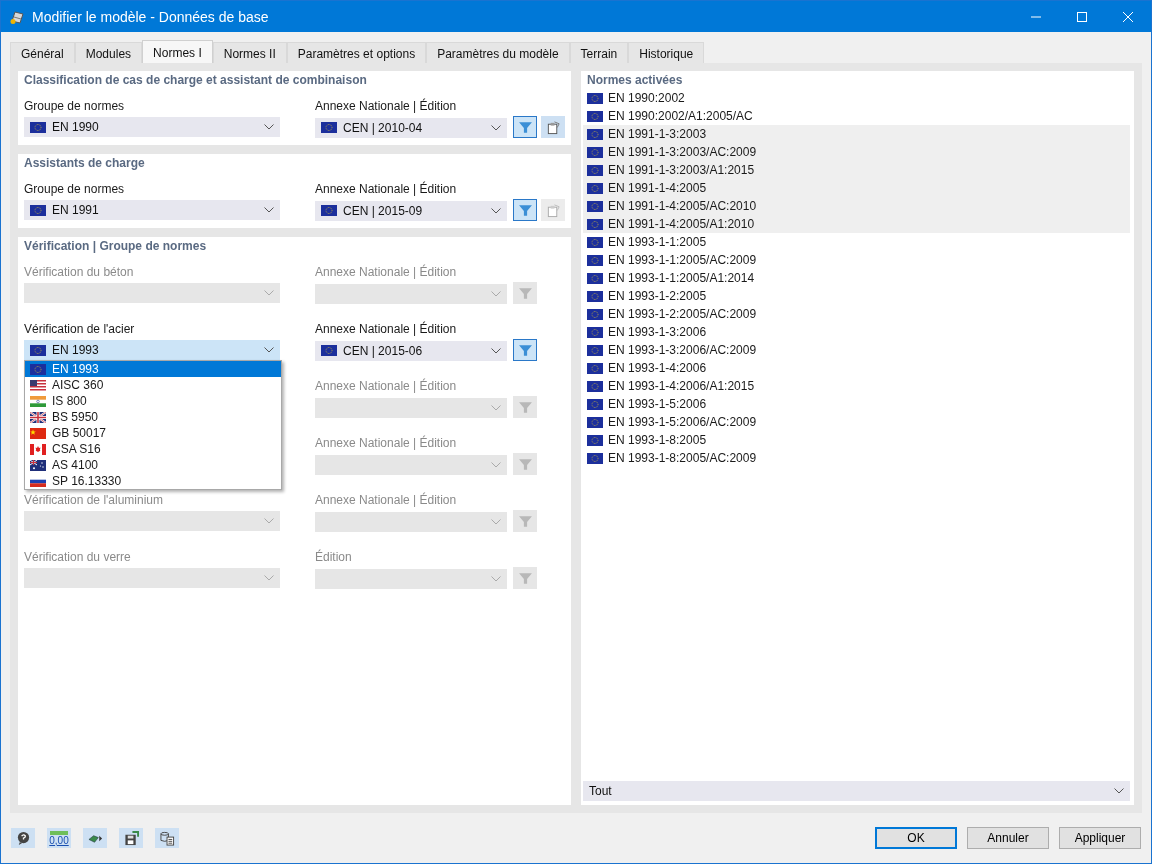 Image resolution: width=1152 pixels, height=864 pixels. What do you see at coordinates (1100, 838) in the screenshot?
I see `dialog-button: Appliquer` at bounding box center [1100, 838].